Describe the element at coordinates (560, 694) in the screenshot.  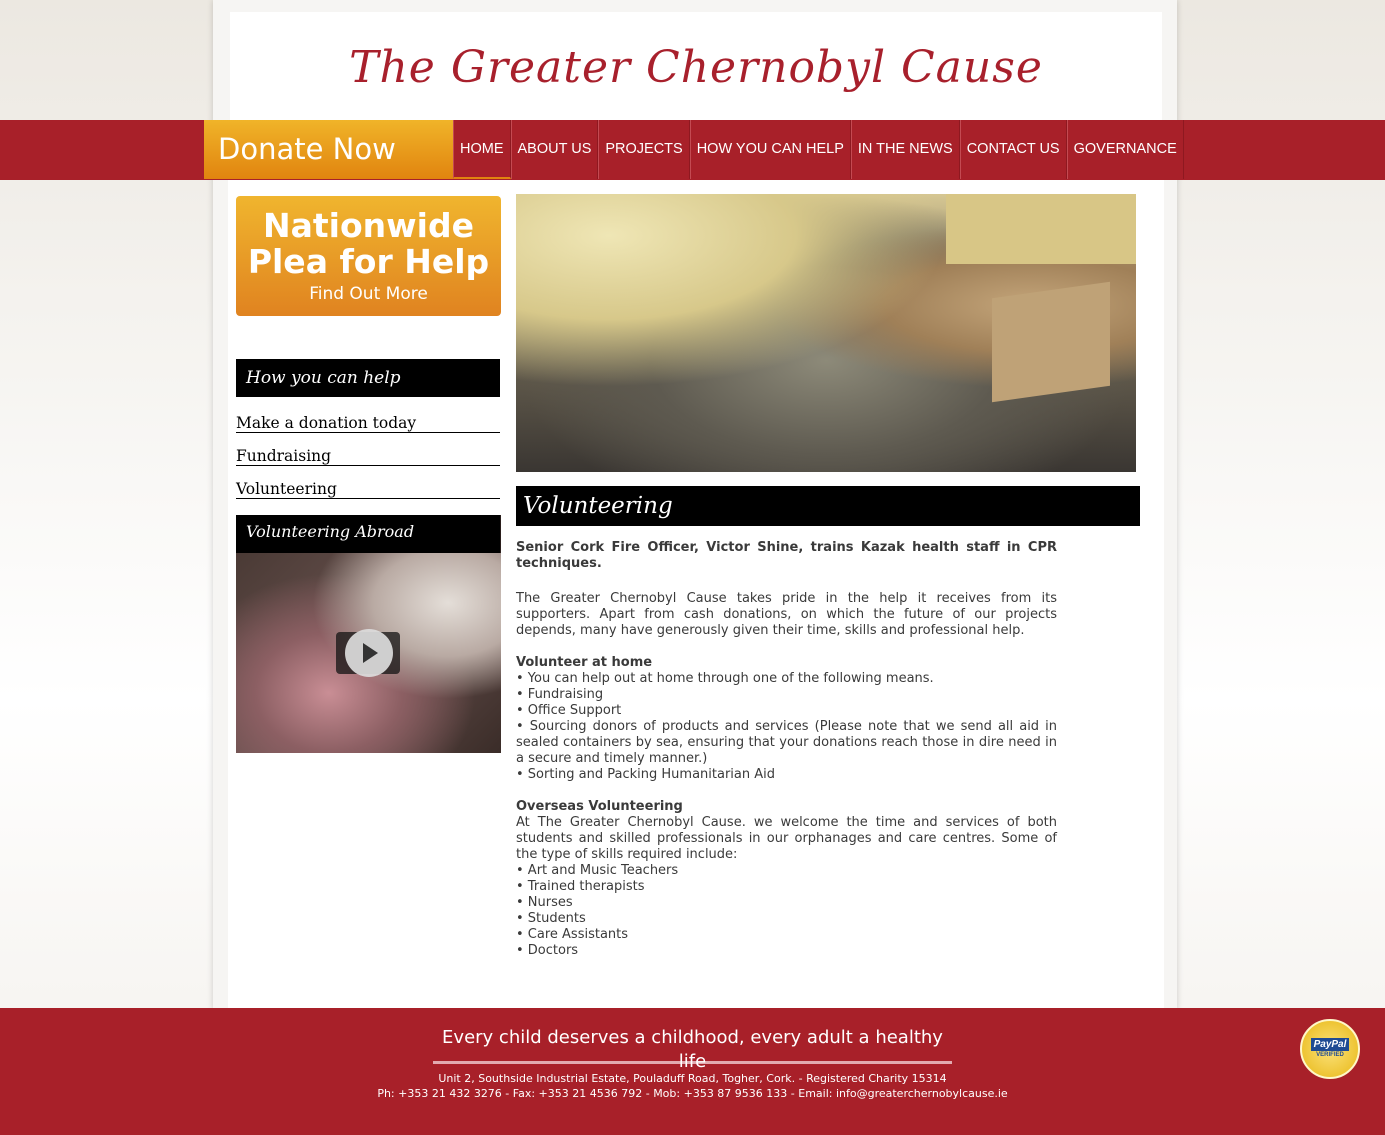
I see `list-item: • Fundraising` at that location.